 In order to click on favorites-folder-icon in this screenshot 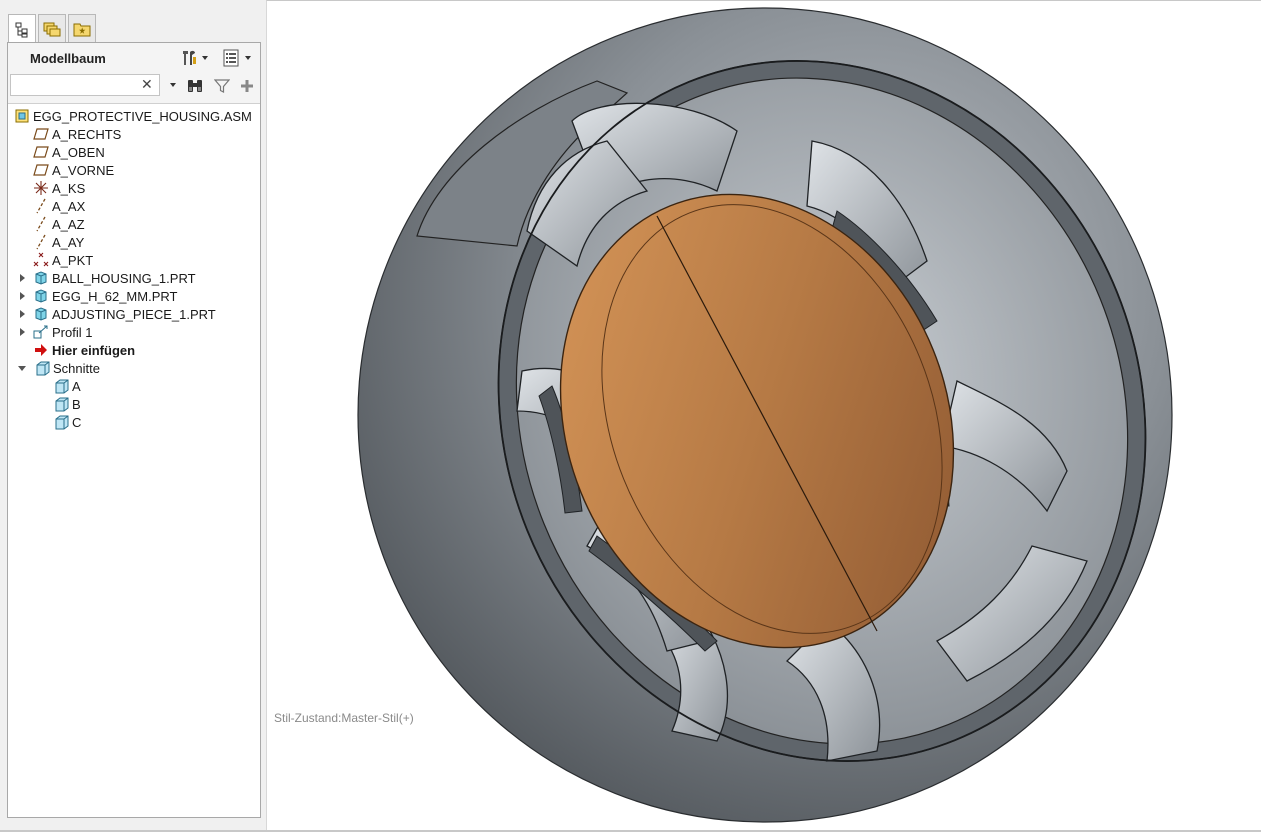, I will do `click(82, 29)`.